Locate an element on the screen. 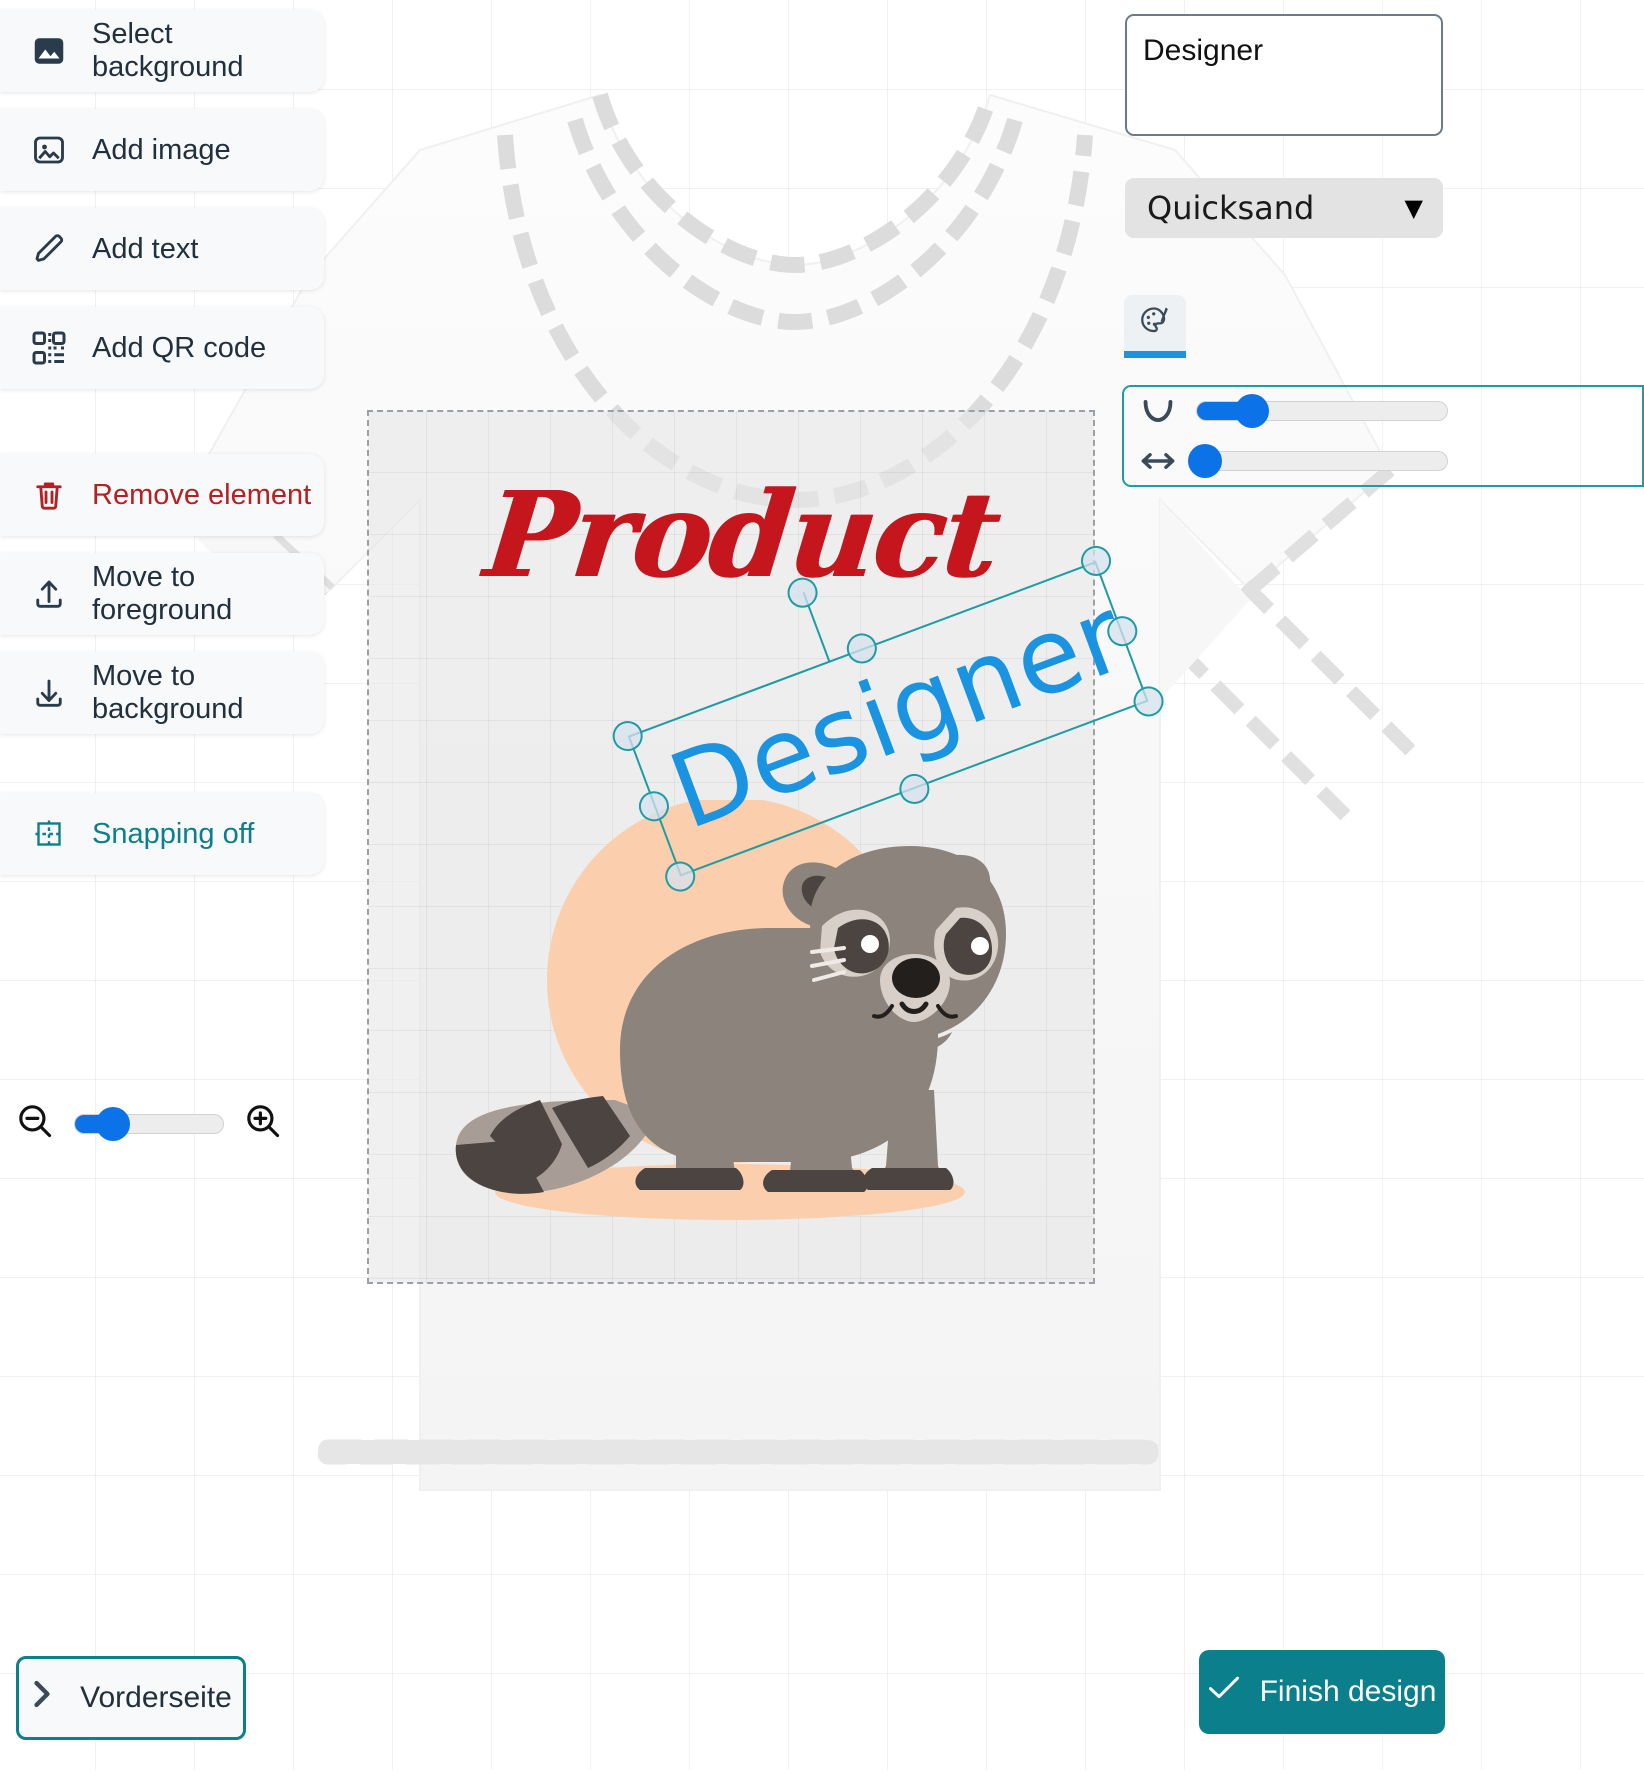 The image size is (1644, 1775). text-content-input is located at coordinates (1284, 75).